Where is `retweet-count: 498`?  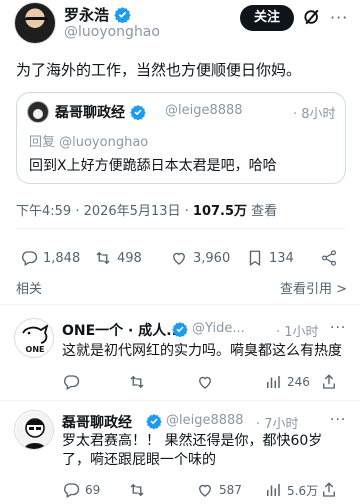
retweet-count: 498 is located at coordinates (129, 258).